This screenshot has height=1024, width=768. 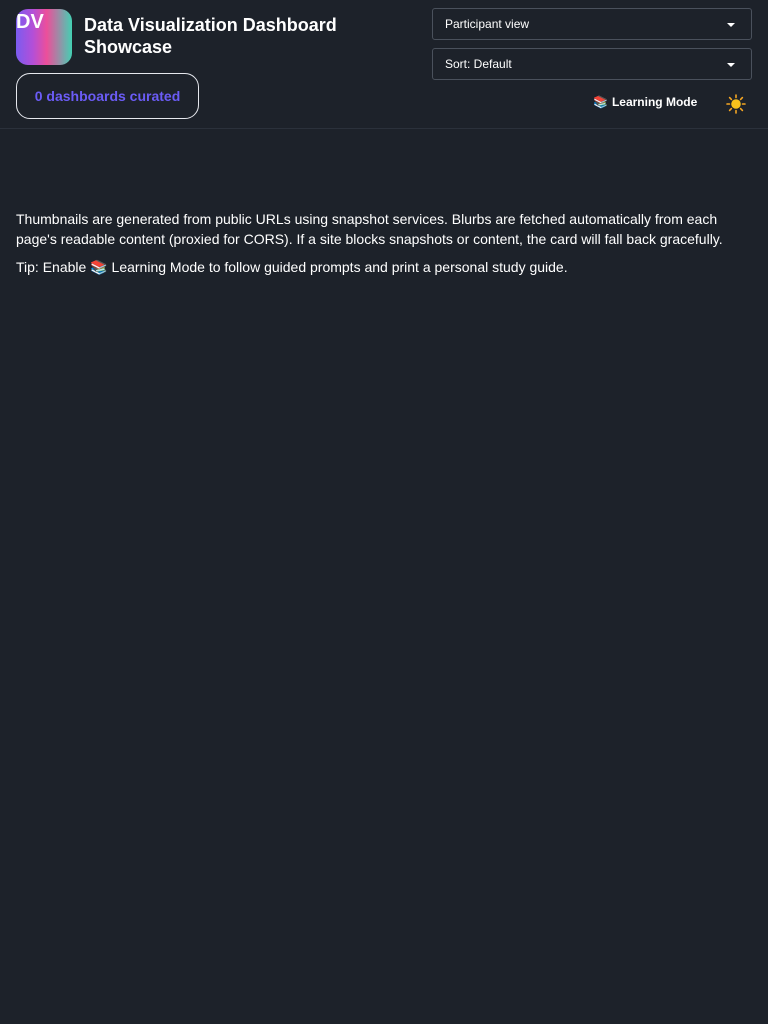 I want to click on sort-select: Sort: Default, so click(x=592, y=64).